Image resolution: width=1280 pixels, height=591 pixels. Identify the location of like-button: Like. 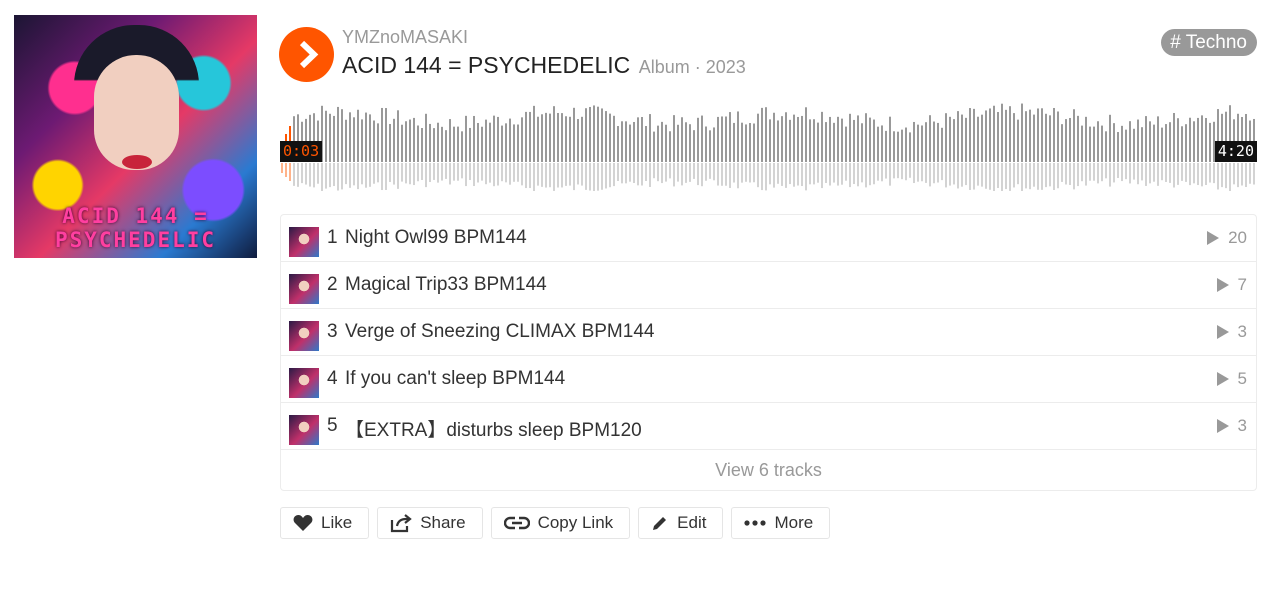
(325, 523).